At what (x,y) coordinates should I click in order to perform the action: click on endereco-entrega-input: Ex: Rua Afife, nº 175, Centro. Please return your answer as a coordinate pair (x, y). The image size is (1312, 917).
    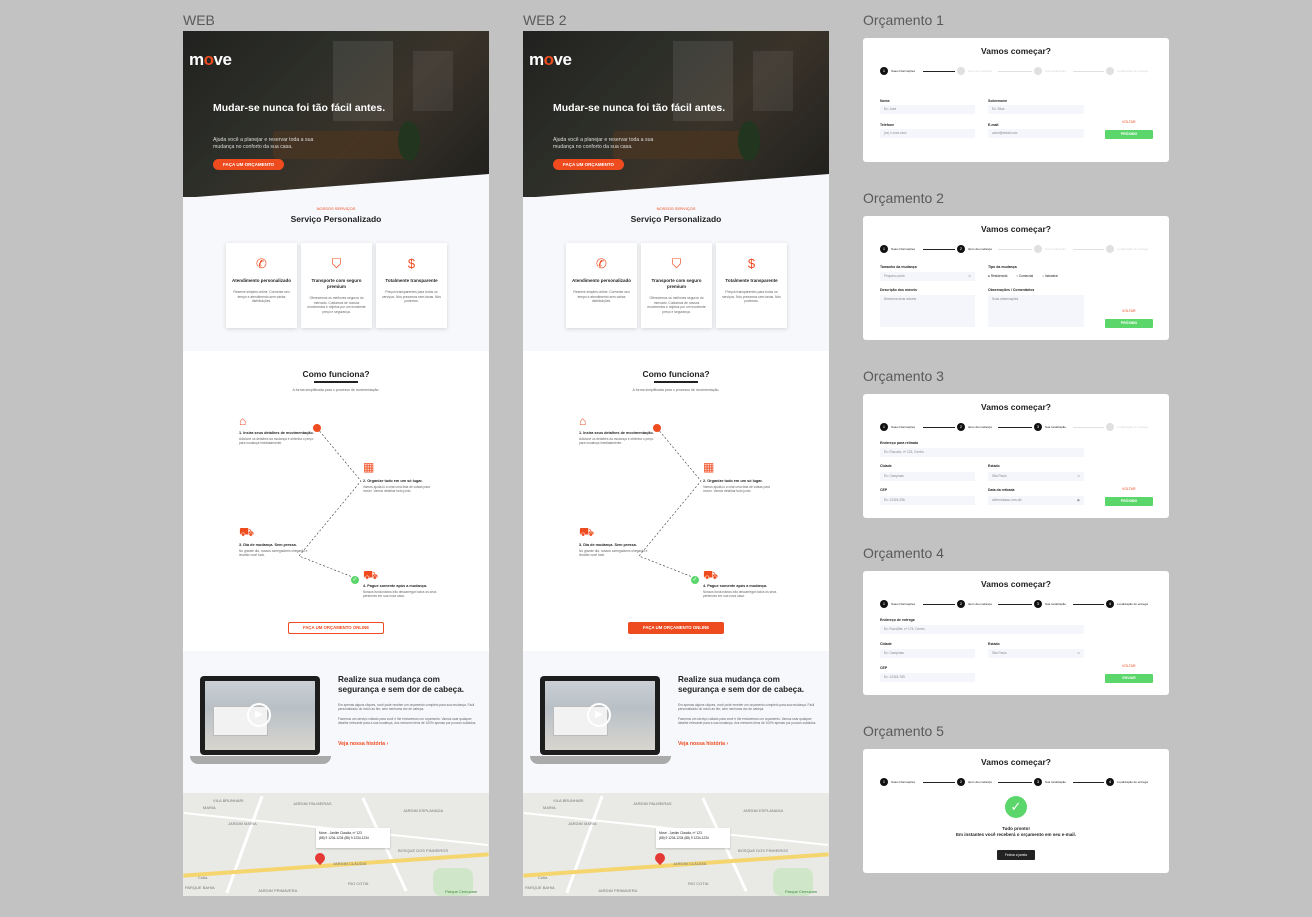
    Looking at the image, I should click on (982, 629).